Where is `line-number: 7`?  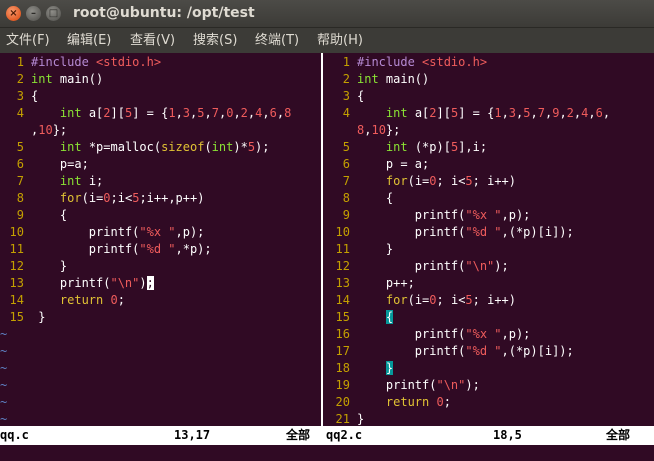
line-number: 7 is located at coordinates (20, 181).